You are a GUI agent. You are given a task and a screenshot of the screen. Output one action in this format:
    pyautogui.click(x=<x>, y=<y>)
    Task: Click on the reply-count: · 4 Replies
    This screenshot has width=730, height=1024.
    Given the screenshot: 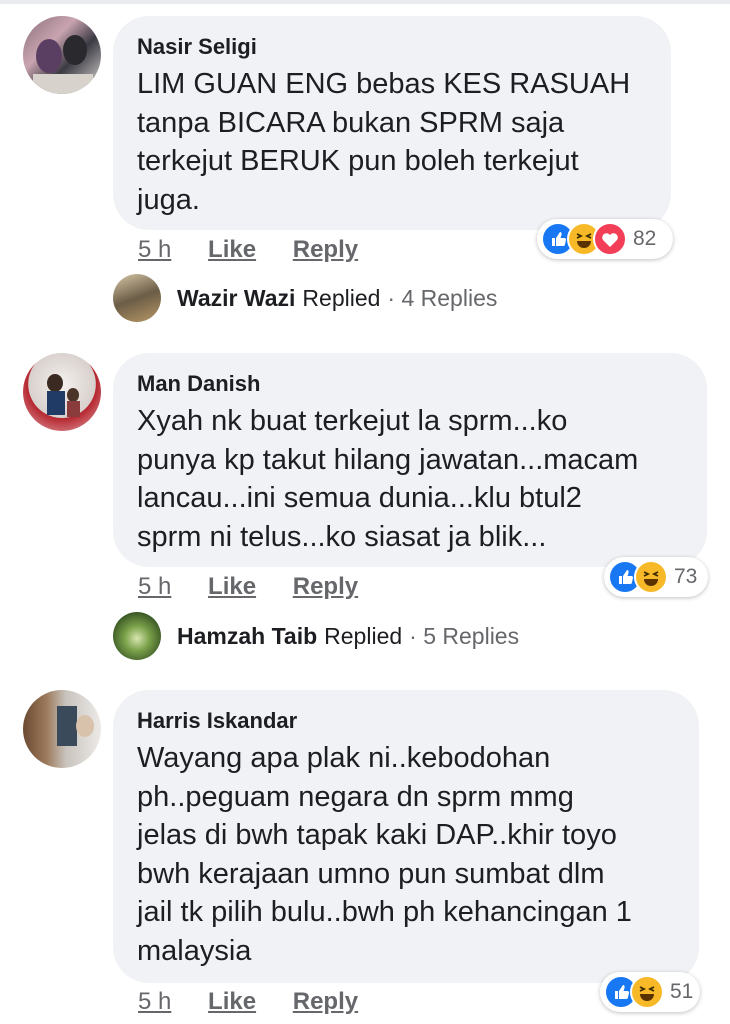 What is the action you would take?
    pyautogui.click(x=442, y=298)
    